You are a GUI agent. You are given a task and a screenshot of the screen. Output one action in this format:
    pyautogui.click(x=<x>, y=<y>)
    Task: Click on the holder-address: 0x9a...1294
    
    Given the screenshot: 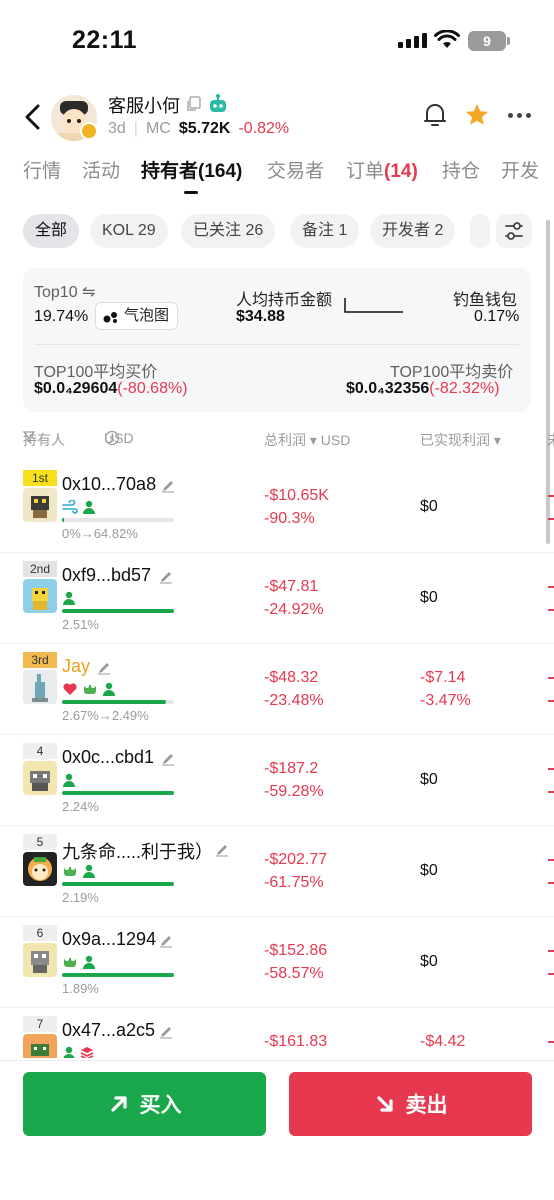 What is the action you would take?
    pyautogui.click(x=109, y=939)
    